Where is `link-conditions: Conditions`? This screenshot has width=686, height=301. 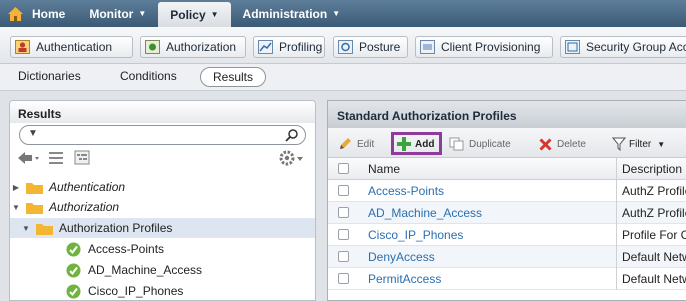
link-conditions: Conditions is located at coordinates (148, 76).